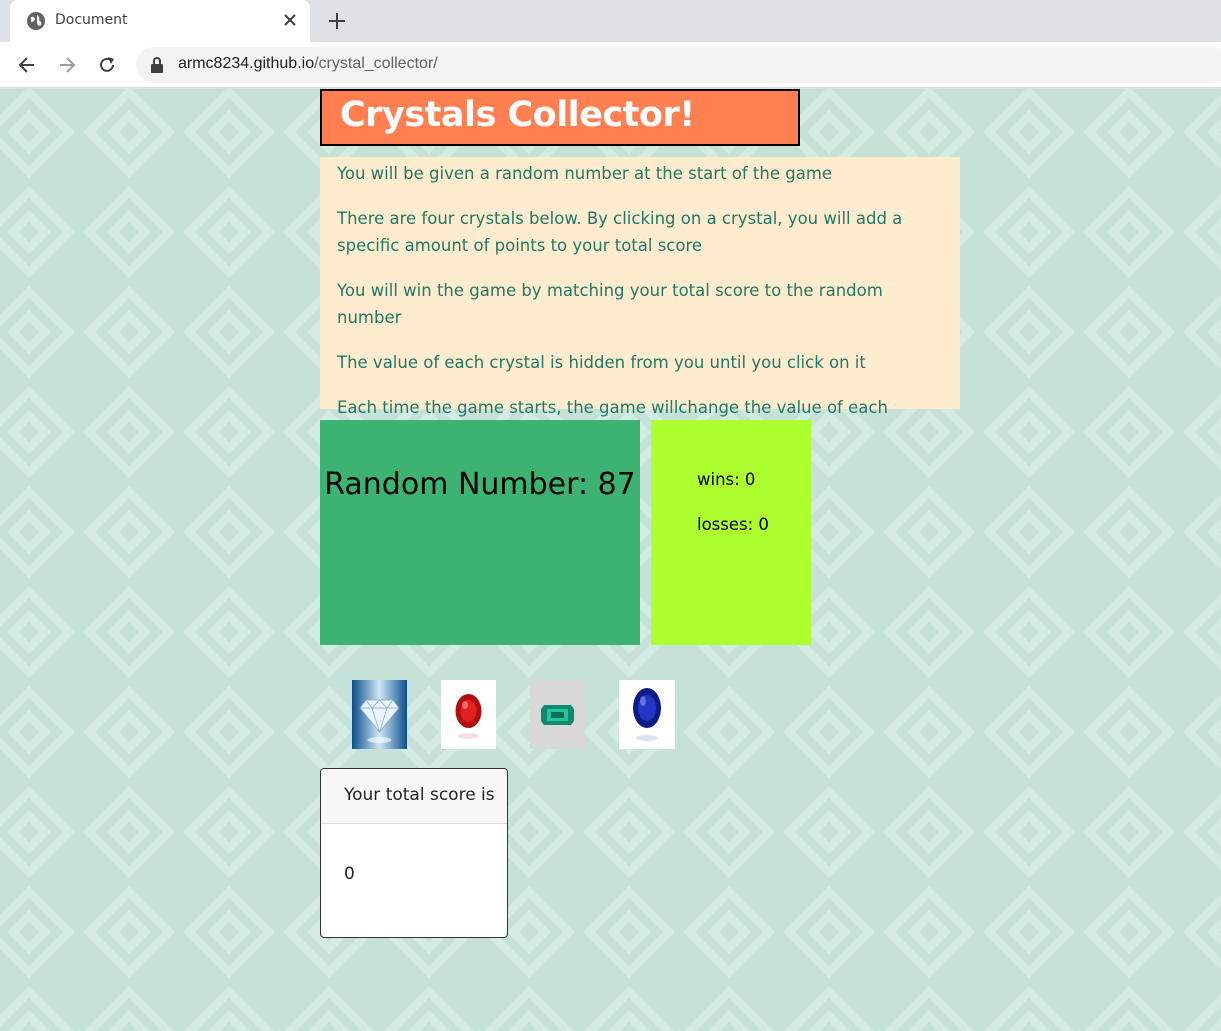  What do you see at coordinates (610, 21) in the screenshot?
I see `browser-tabstrip: Document` at bounding box center [610, 21].